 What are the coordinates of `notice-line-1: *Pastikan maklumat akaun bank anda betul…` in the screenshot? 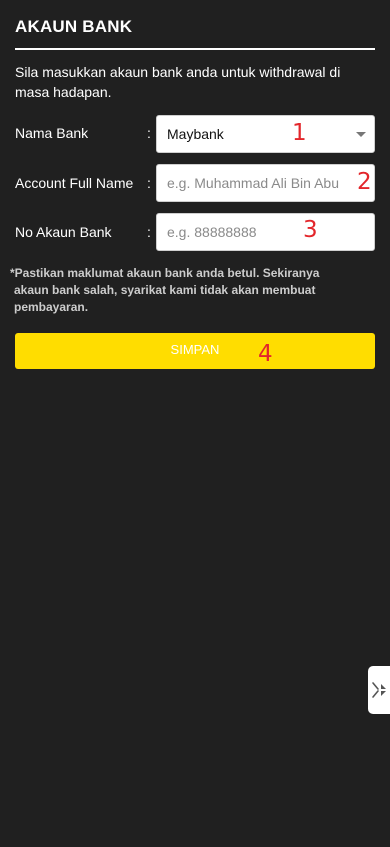 It's located at (165, 273).